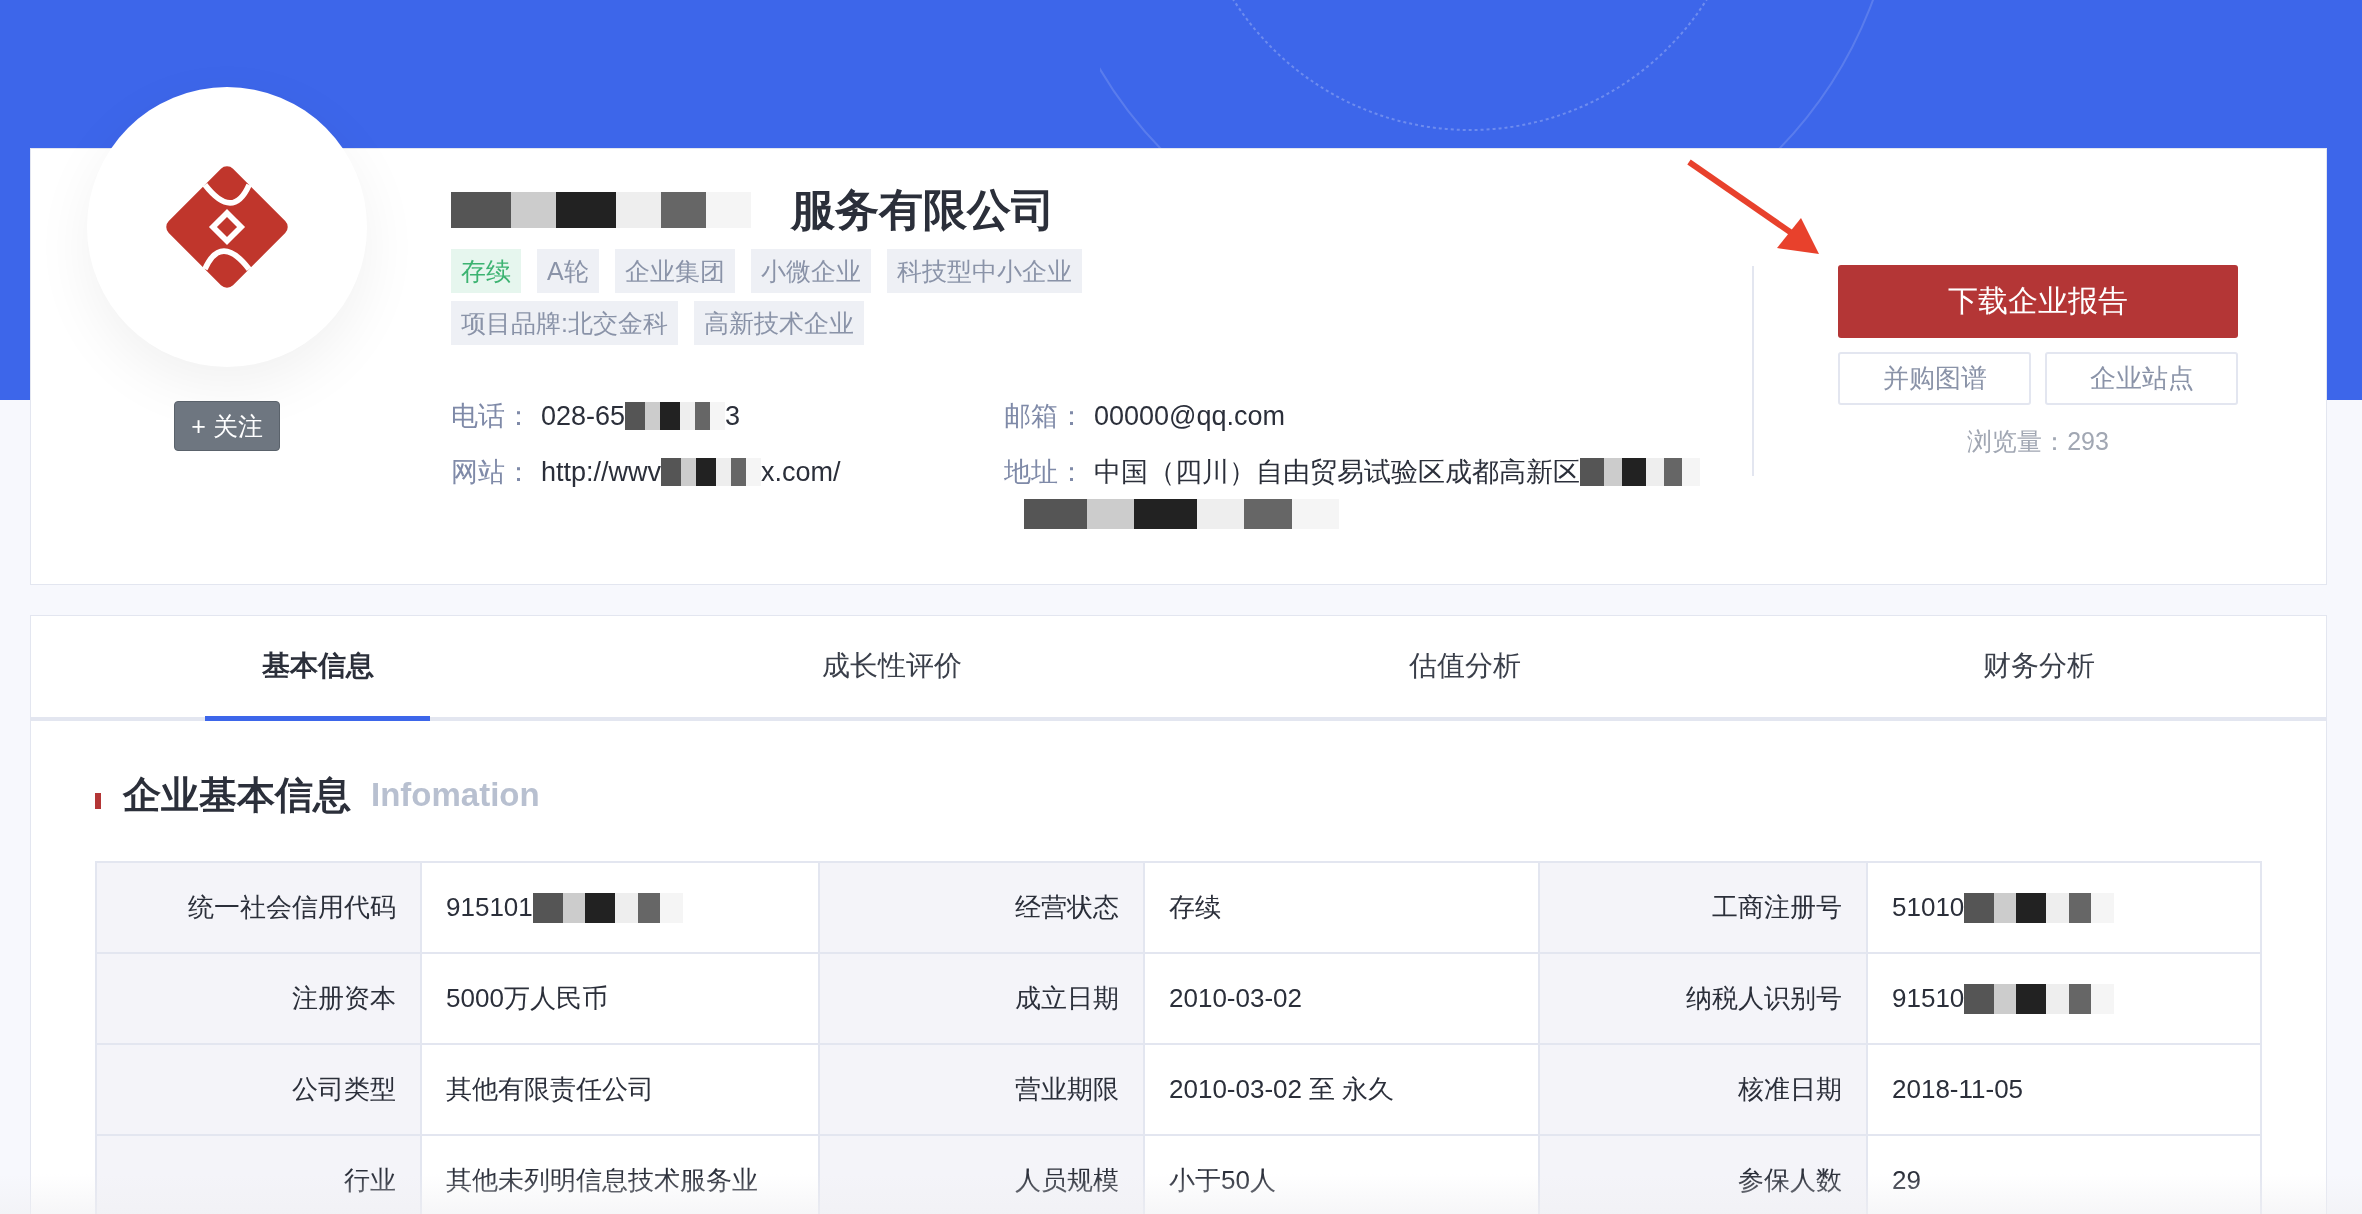 This screenshot has height=1214, width=2362. Describe the element at coordinates (923, 209) in the screenshot. I see `company-name: 服务有限公司` at that location.